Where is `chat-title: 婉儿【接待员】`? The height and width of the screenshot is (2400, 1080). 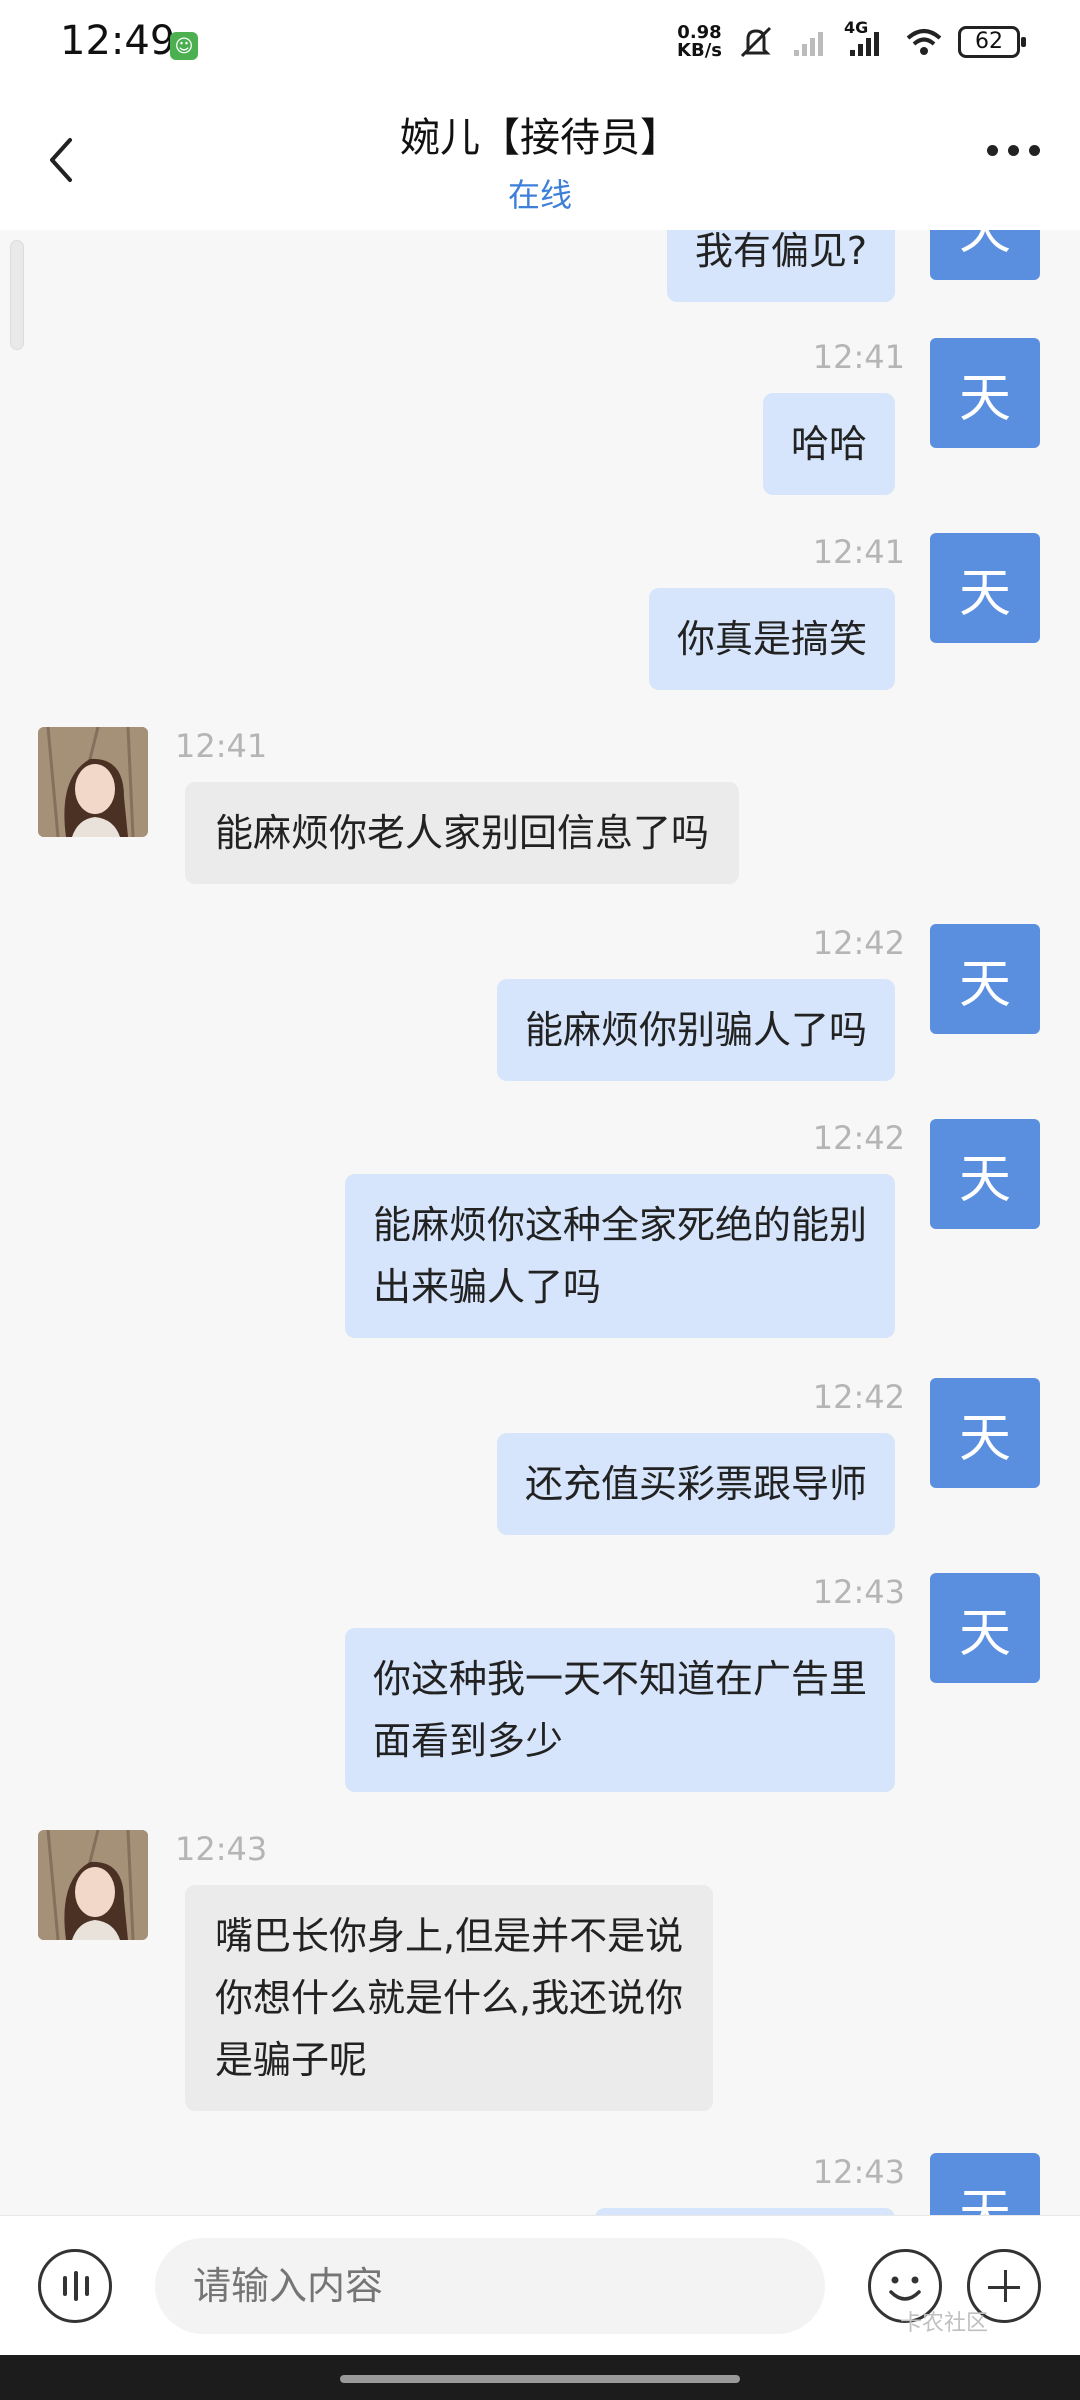
chat-title: 婉儿【接待员】 is located at coordinates (540, 138).